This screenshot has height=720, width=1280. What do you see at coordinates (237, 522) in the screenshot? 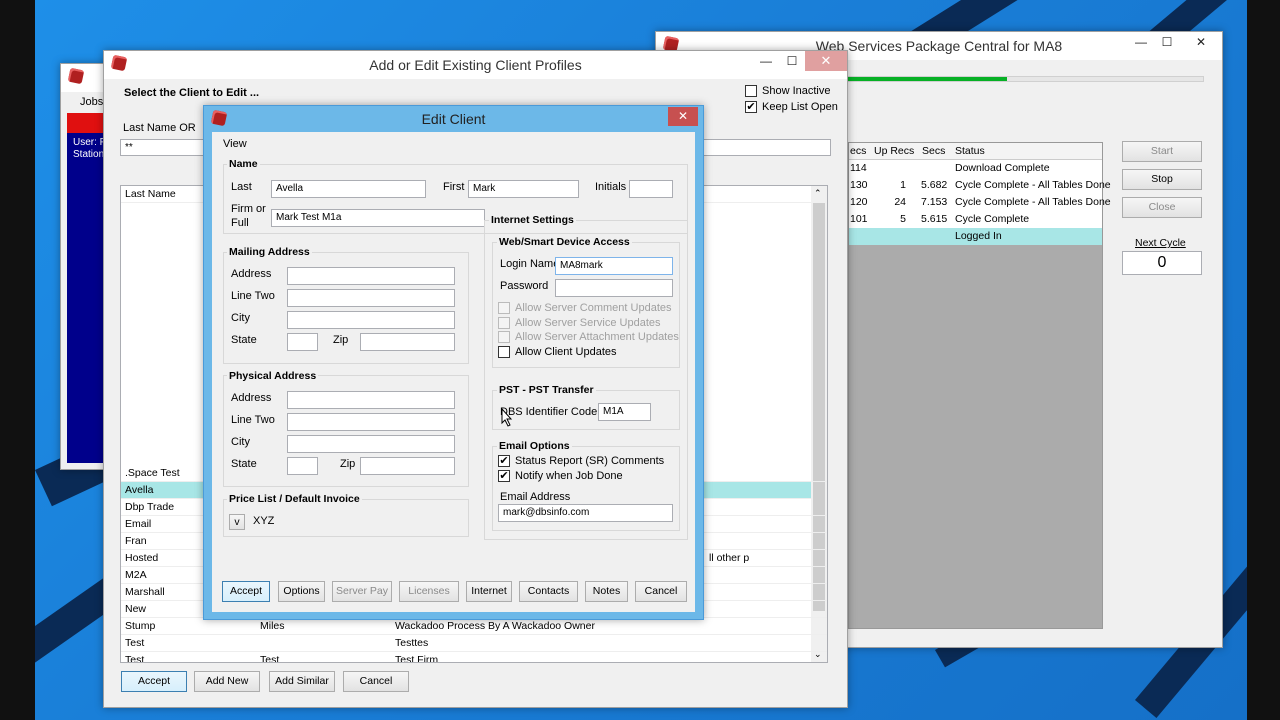
I see `price-list-dropdown-button: v` at bounding box center [237, 522].